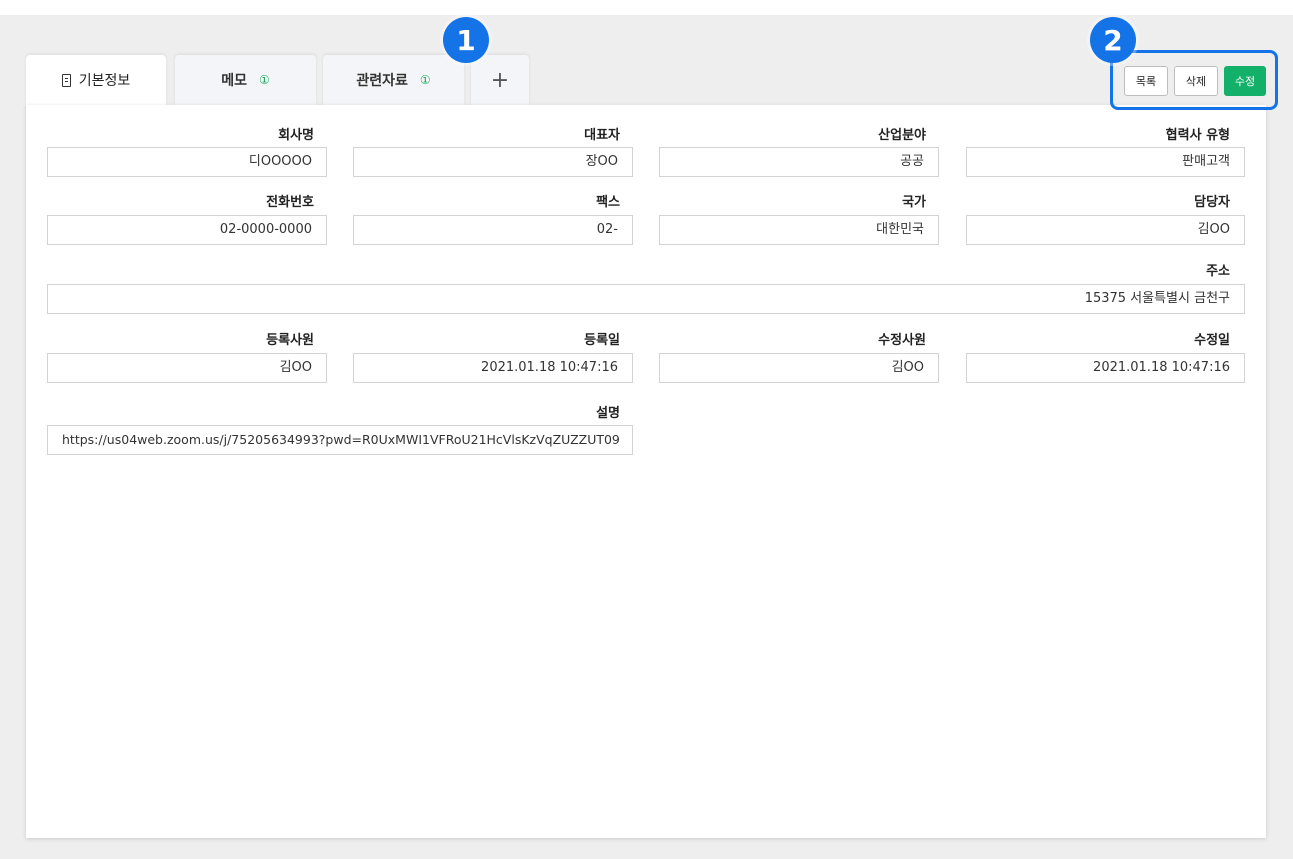 The height and width of the screenshot is (859, 1293). What do you see at coordinates (608, 202) in the screenshot?
I see `label-fax: 팩스` at bounding box center [608, 202].